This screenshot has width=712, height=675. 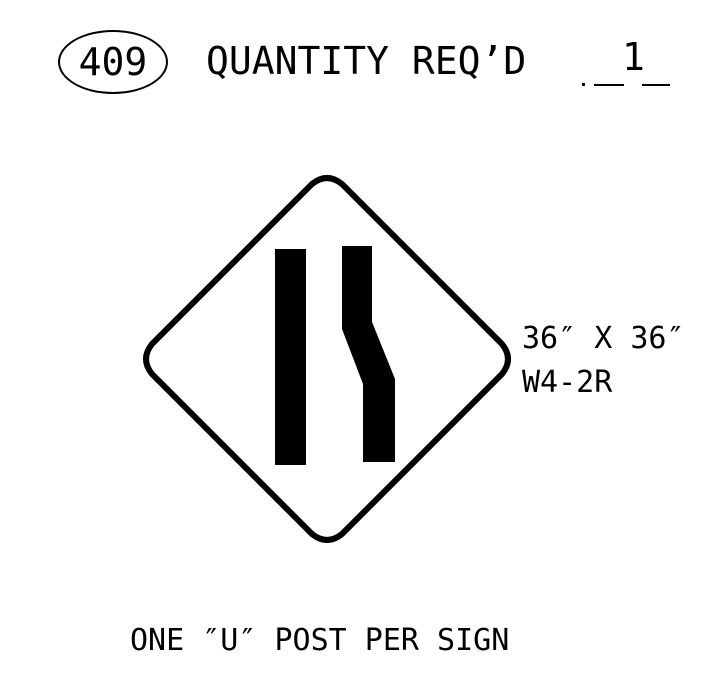 I want to click on sign-code: W4-2R, so click(x=567, y=382).